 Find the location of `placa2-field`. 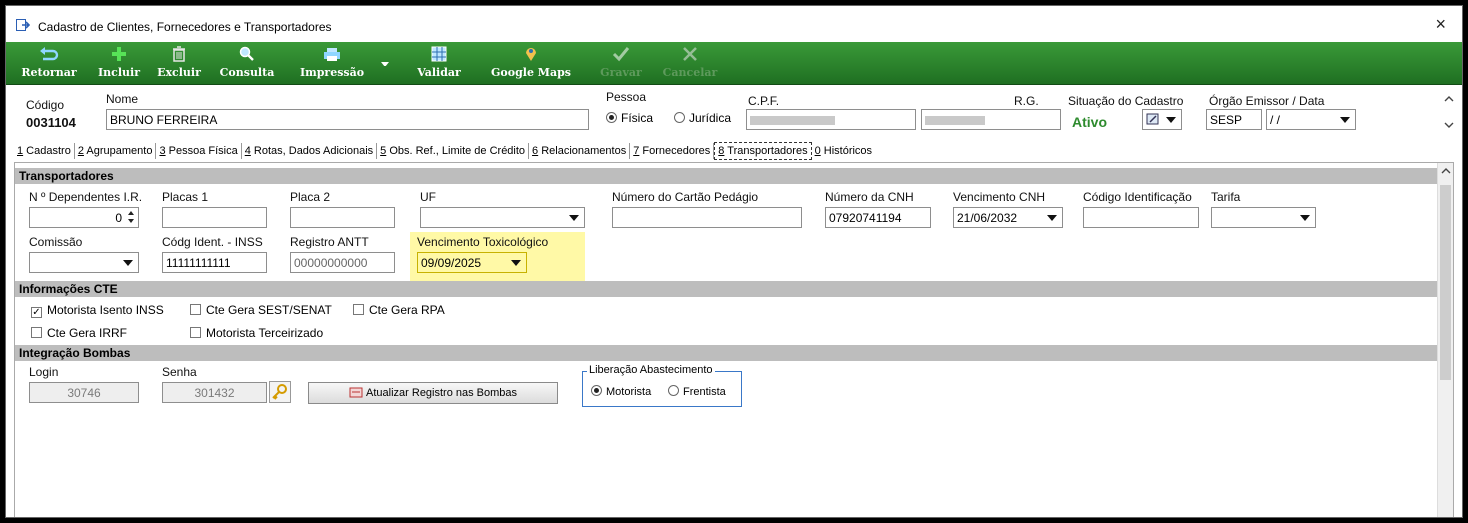

placa2-field is located at coordinates (342, 217).